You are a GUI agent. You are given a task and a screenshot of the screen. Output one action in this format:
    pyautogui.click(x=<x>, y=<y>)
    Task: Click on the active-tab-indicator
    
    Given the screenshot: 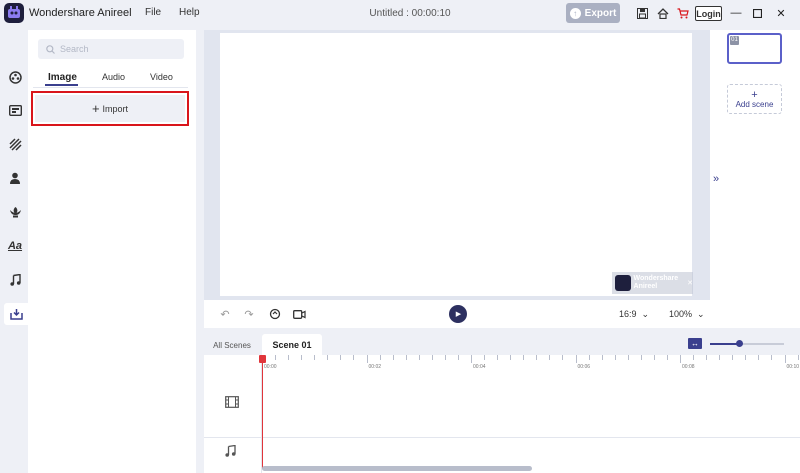 What is the action you would take?
    pyautogui.click(x=61, y=85)
    